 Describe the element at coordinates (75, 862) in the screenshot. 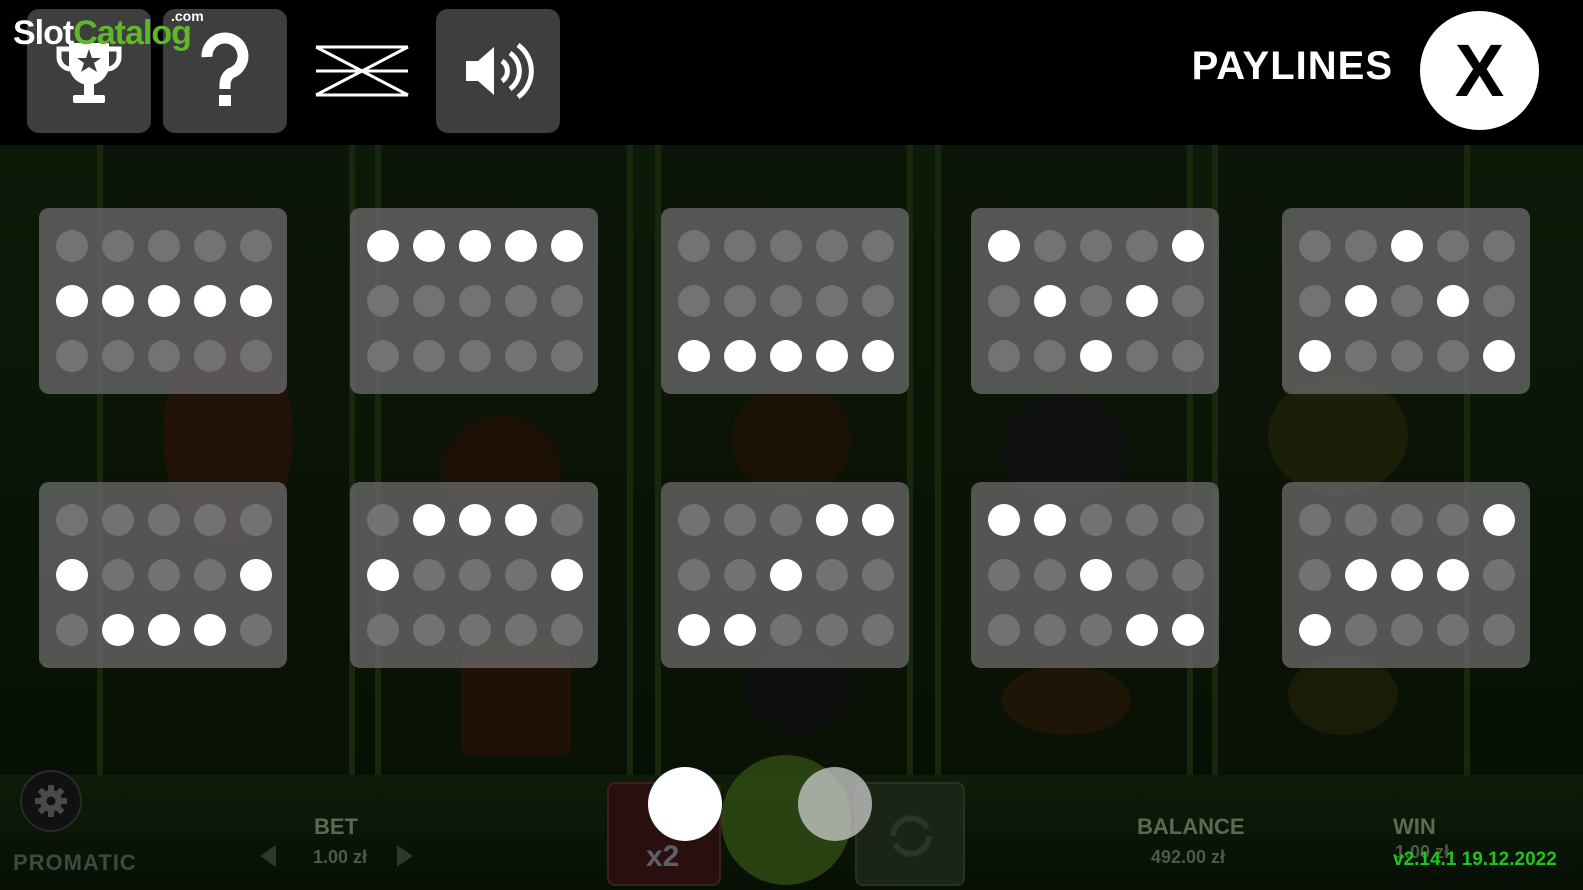

I see `provider-logo: PROMATIC` at that location.